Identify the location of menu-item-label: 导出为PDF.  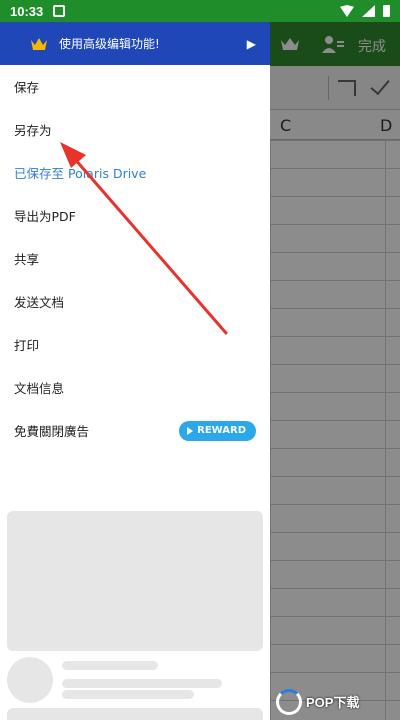
(45, 216).